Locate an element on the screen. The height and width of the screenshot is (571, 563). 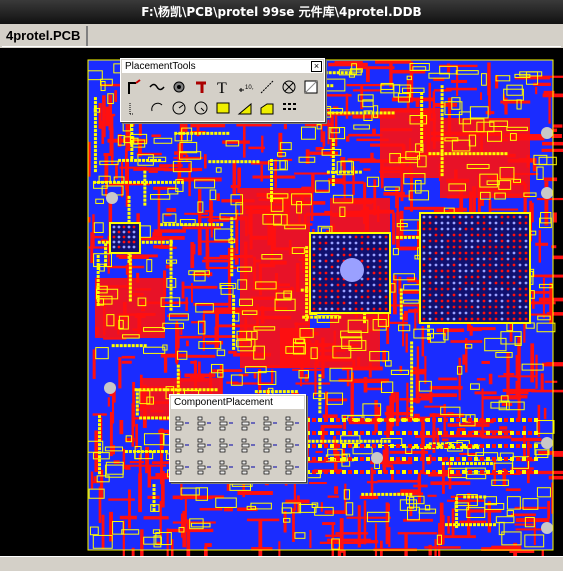
placement-tools-palette: PlacementTools × T 10,10 is located at coordinates (222, 90).